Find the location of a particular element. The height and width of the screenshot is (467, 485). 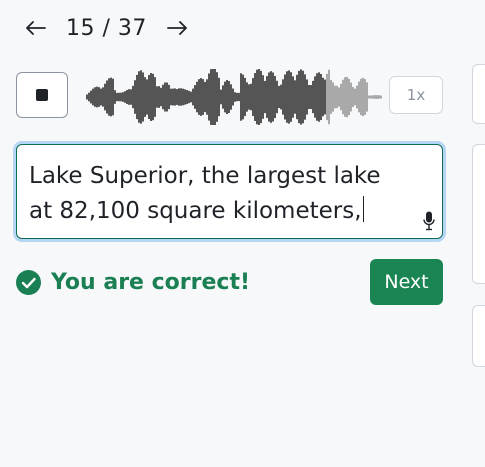

item-counter: 15 / 37 is located at coordinates (106, 28).